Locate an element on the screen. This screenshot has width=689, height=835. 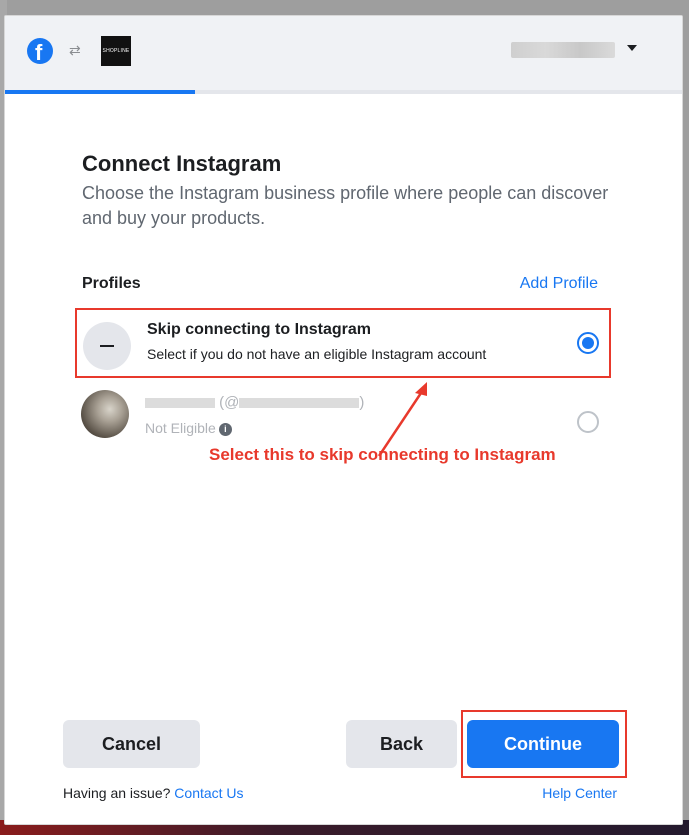
profile-handle-close: ) is located at coordinates (362, 402).